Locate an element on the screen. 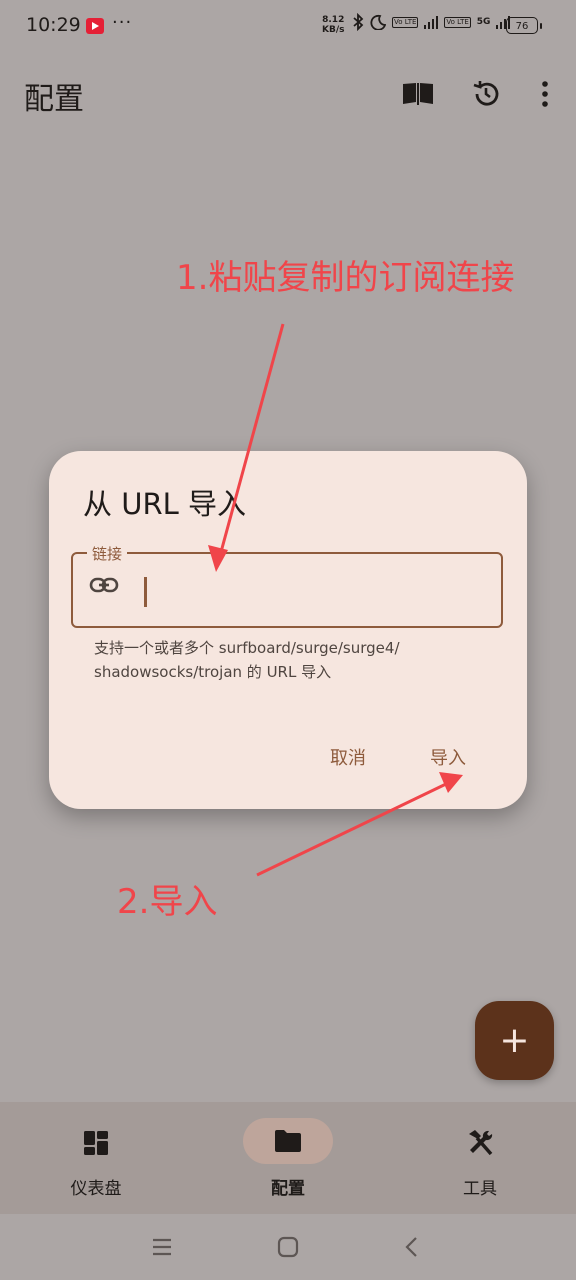 The image size is (576, 1280). nav-item-tools: 工具 is located at coordinates (480, 1158).